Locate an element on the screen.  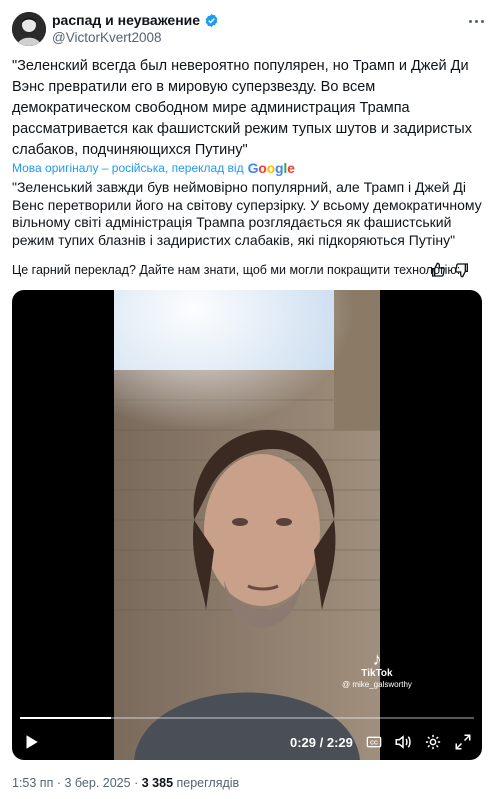
thumbs-down-icon is located at coordinates (462, 270).